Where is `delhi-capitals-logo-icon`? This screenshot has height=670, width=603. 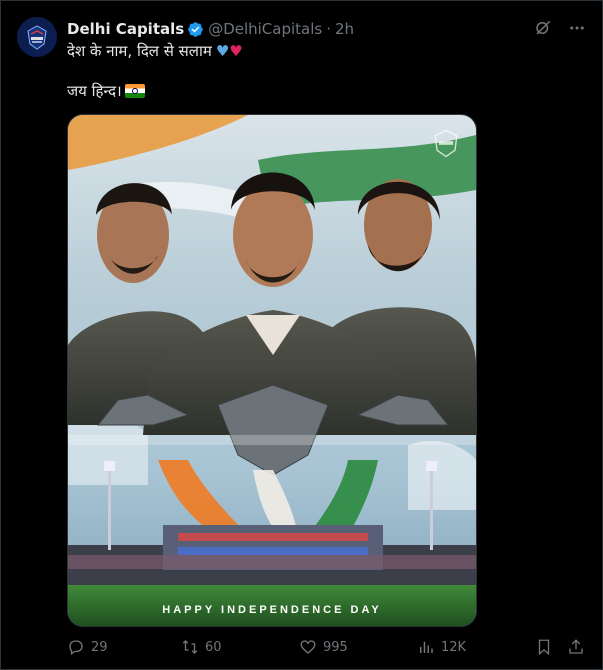
delhi-capitals-logo-icon is located at coordinates (37, 37).